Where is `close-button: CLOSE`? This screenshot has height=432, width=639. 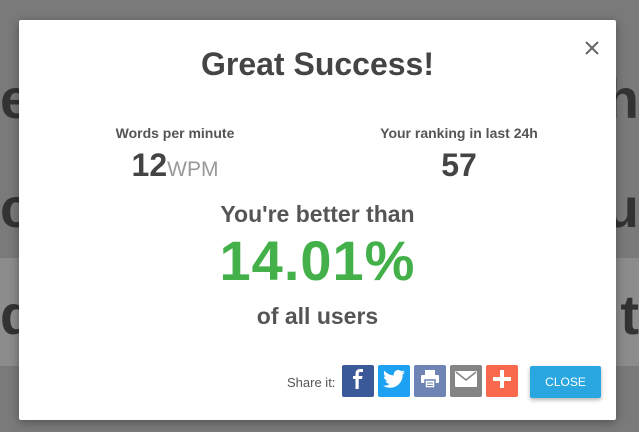 close-button: CLOSE is located at coordinates (565, 382).